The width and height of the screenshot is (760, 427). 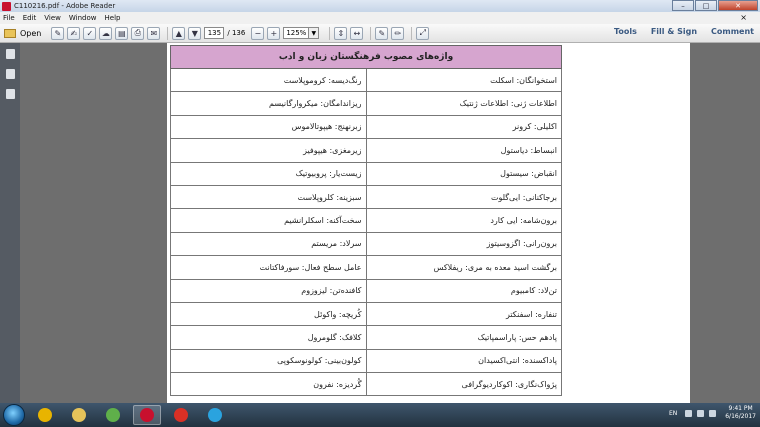 What do you see at coordinates (357, 33) in the screenshot?
I see `fit-width-icon: ↔` at bounding box center [357, 33].